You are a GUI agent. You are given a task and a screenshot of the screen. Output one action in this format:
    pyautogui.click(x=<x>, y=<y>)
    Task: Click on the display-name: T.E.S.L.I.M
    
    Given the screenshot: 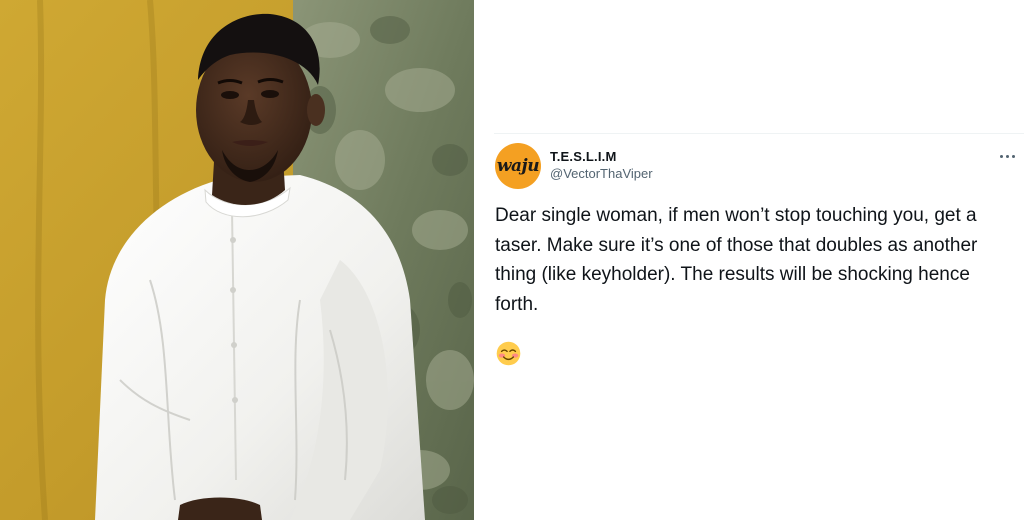 What is the action you would take?
    pyautogui.click(x=583, y=156)
    